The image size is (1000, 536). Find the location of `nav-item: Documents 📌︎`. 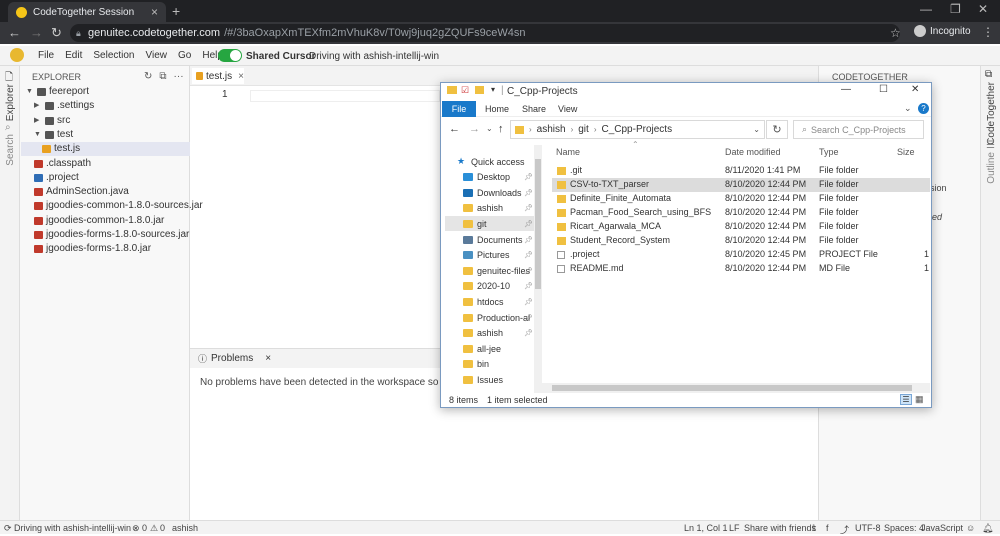

nav-item: Documents 📌︎ is located at coordinates (491, 239).